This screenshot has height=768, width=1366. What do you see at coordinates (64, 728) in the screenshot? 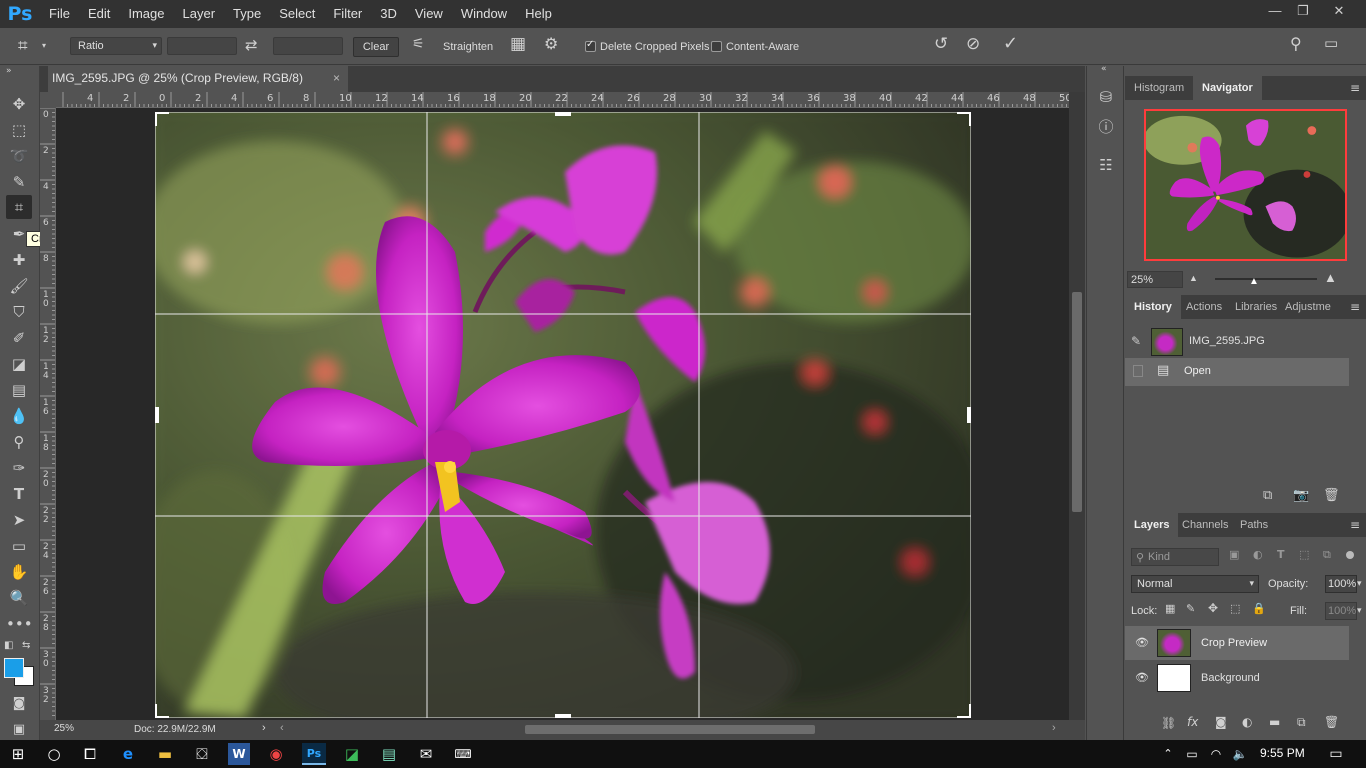
I see `zoom-level: 25%` at bounding box center [64, 728].